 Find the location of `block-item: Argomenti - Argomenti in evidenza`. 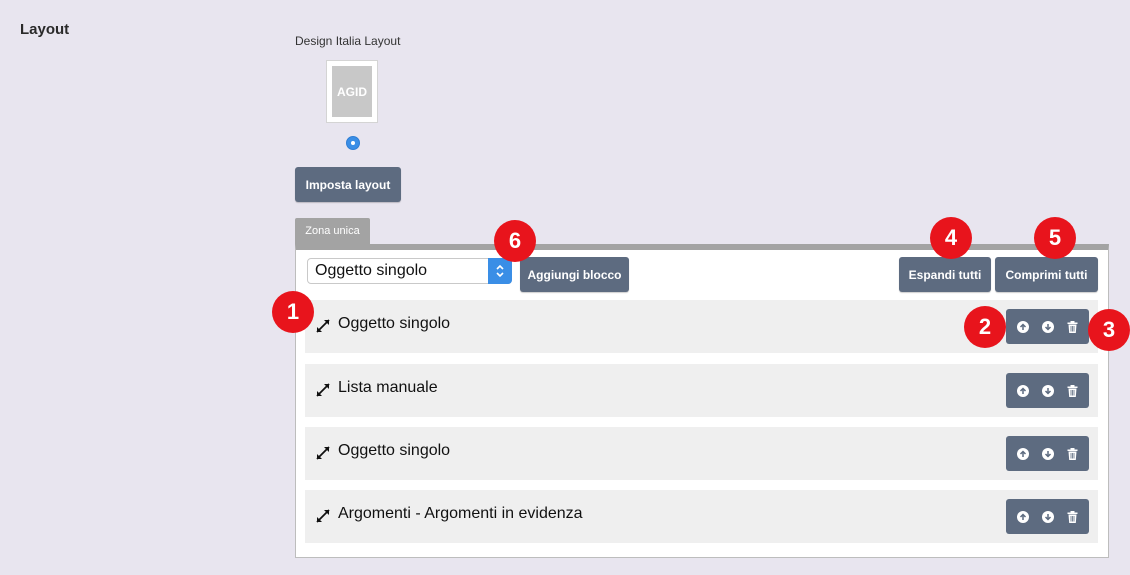

block-item: Argomenti - Argomenti in evidenza is located at coordinates (701, 516).